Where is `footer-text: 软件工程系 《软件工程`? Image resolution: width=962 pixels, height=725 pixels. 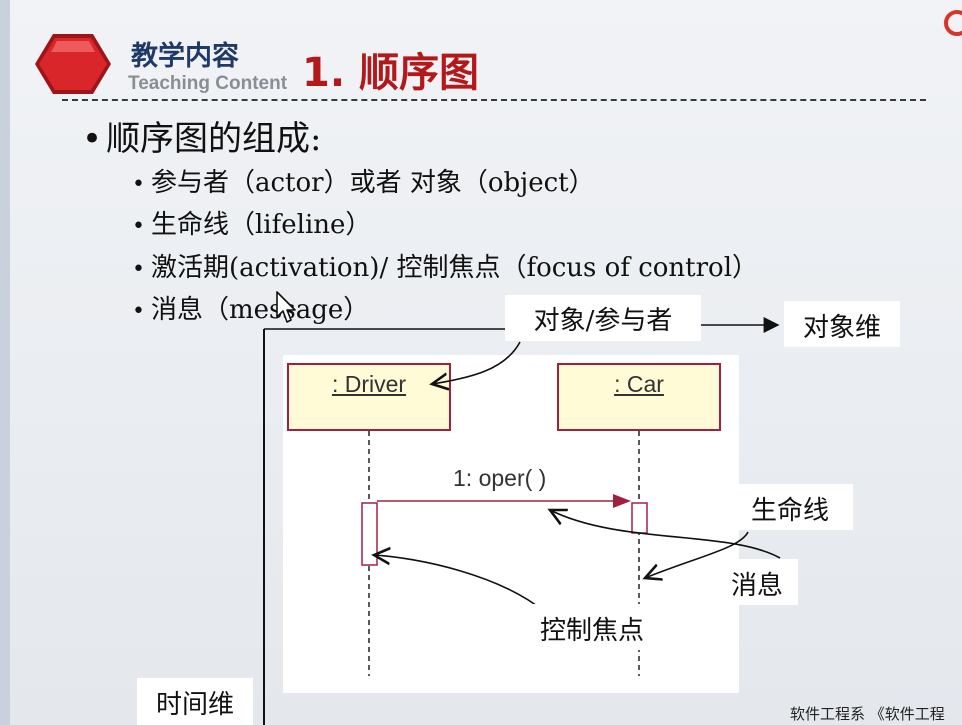 footer-text: 软件工程系 《软件工程 is located at coordinates (867, 714).